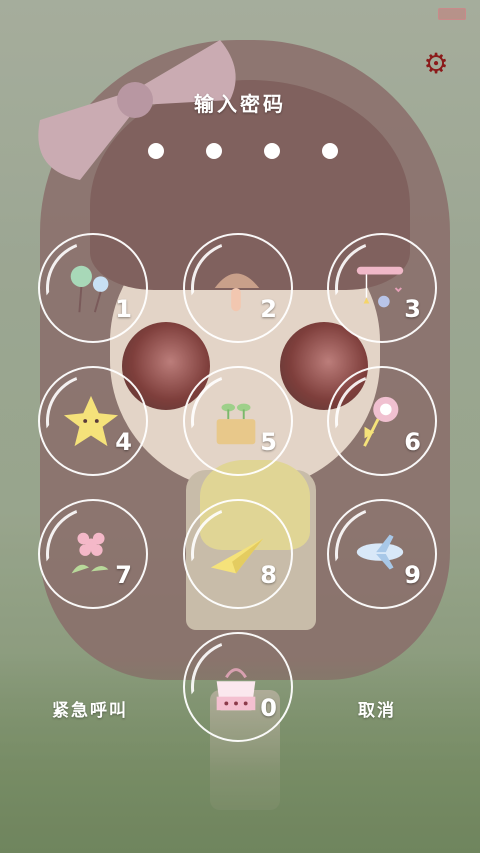 The image size is (480, 853). Describe the element at coordinates (268, 442) in the screenshot. I see `key-digit: 5` at that location.